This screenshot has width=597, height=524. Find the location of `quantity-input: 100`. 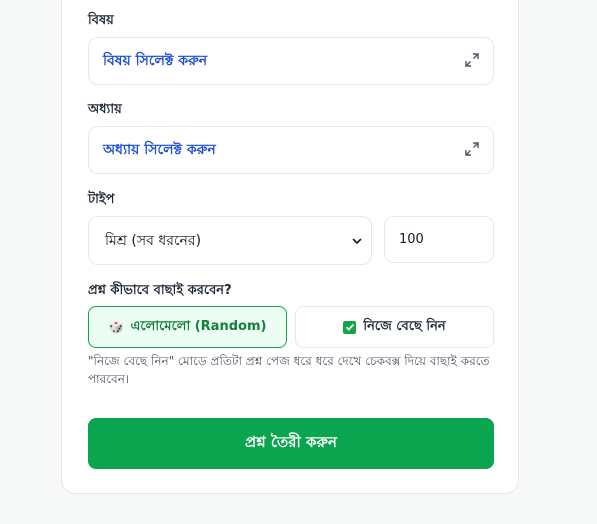

quantity-input: 100 is located at coordinates (439, 239).